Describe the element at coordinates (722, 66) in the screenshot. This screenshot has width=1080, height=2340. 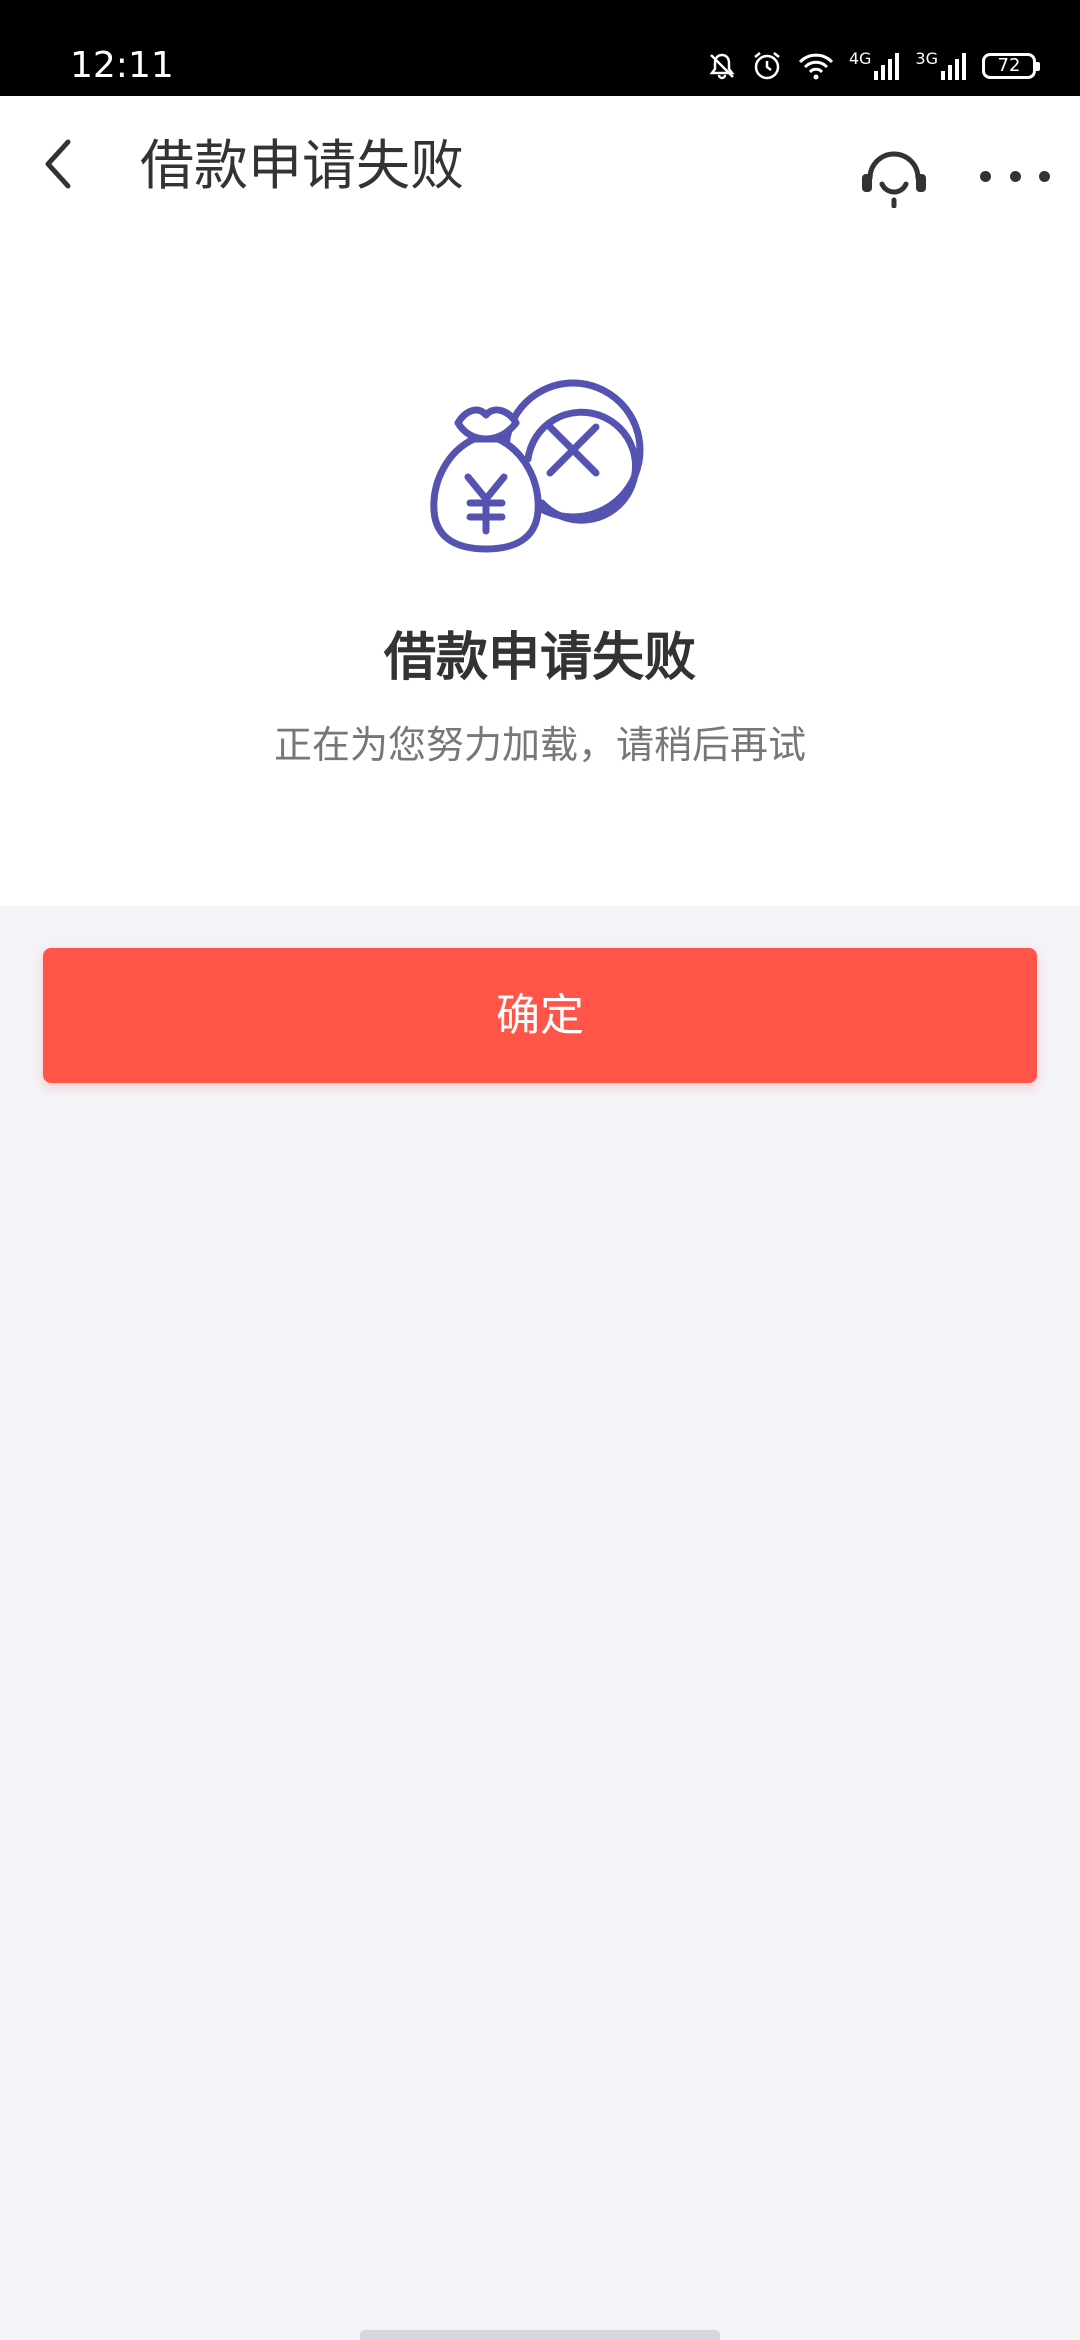
I see `bell-off-icon` at that location.